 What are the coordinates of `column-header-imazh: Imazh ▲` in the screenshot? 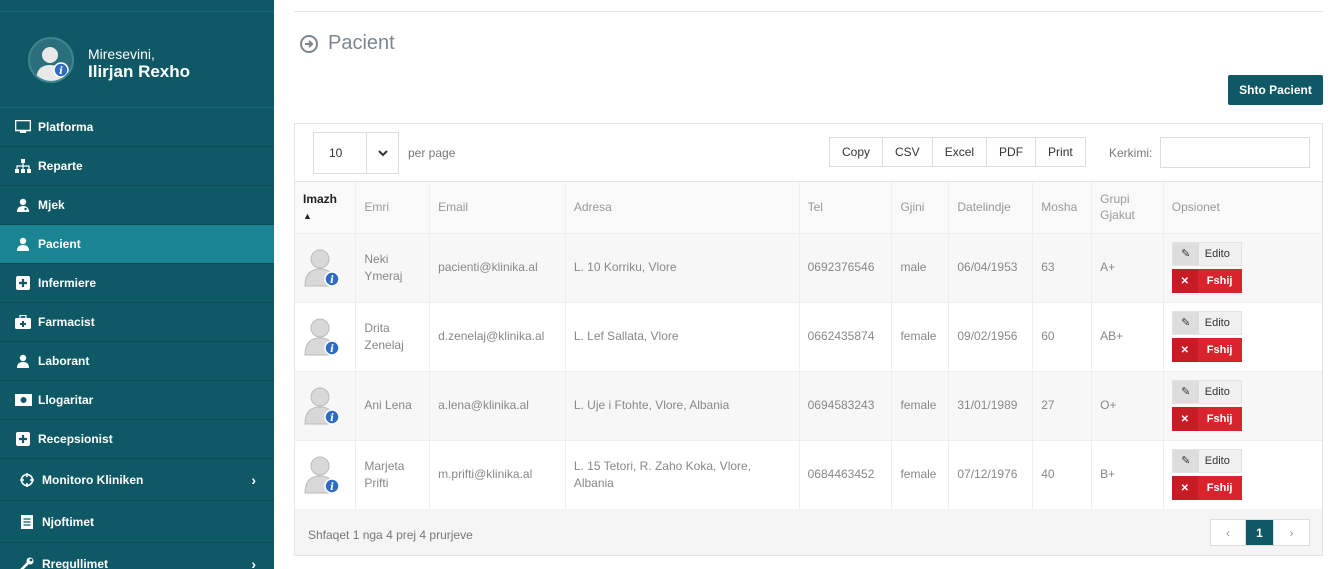 It's located at (325, 207).